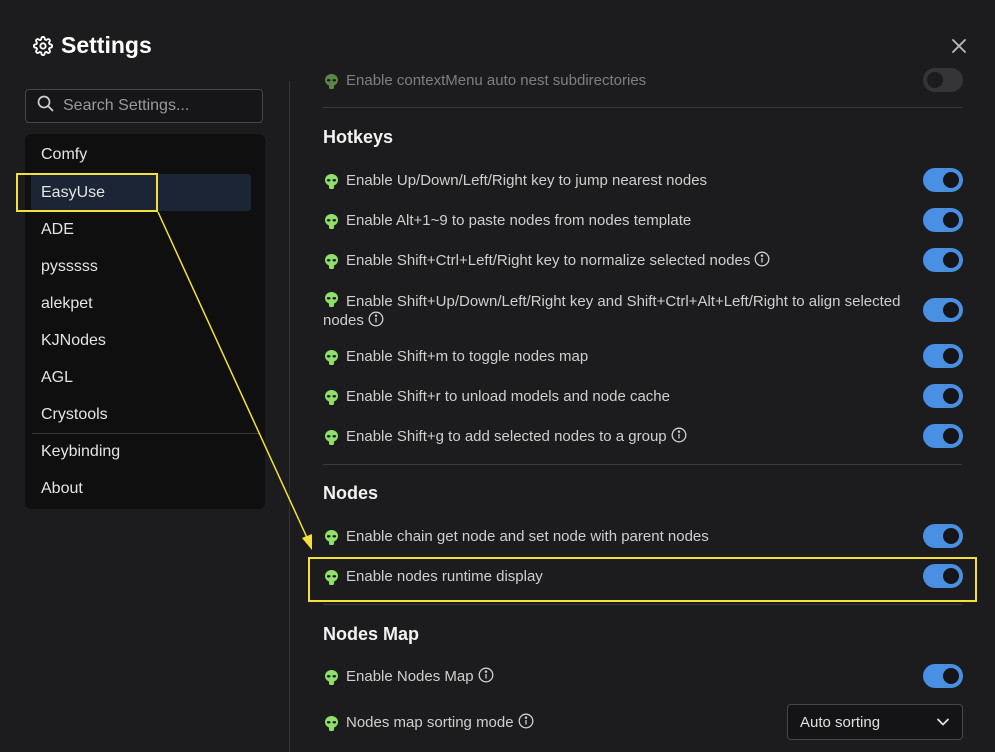 Image resolution: width=995 pixels, height=752 pixels. I want to click on sorting-mode-select: Auto sorting, so click(875, 722).